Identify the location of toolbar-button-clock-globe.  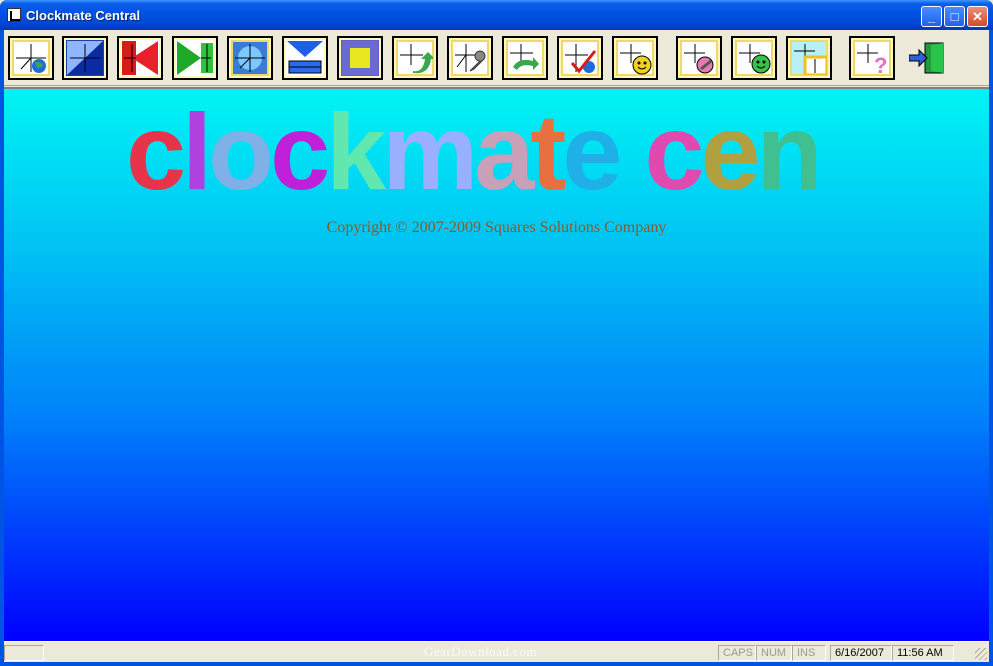
(31, 58).